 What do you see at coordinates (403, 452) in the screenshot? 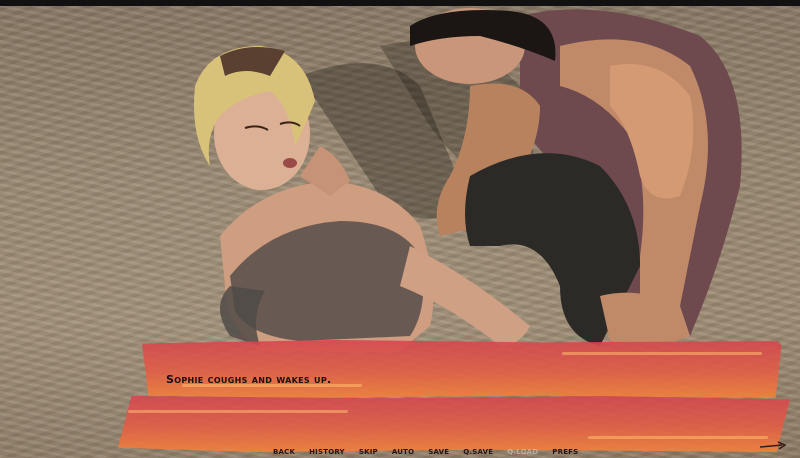
I see `quick-menu-auto-button: Auto` at bounding box center [403, 452].